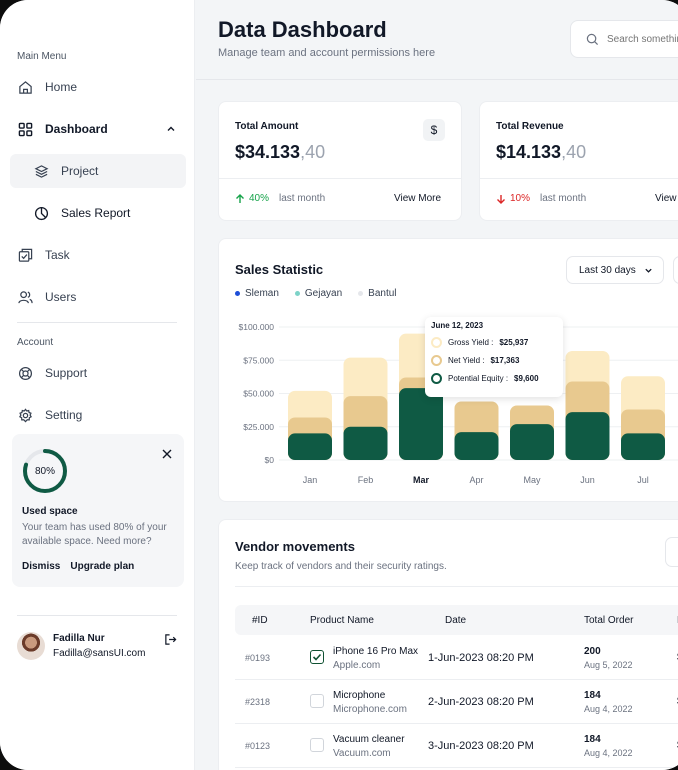  I want to click on column-header: Product Name, so click(342, 620).